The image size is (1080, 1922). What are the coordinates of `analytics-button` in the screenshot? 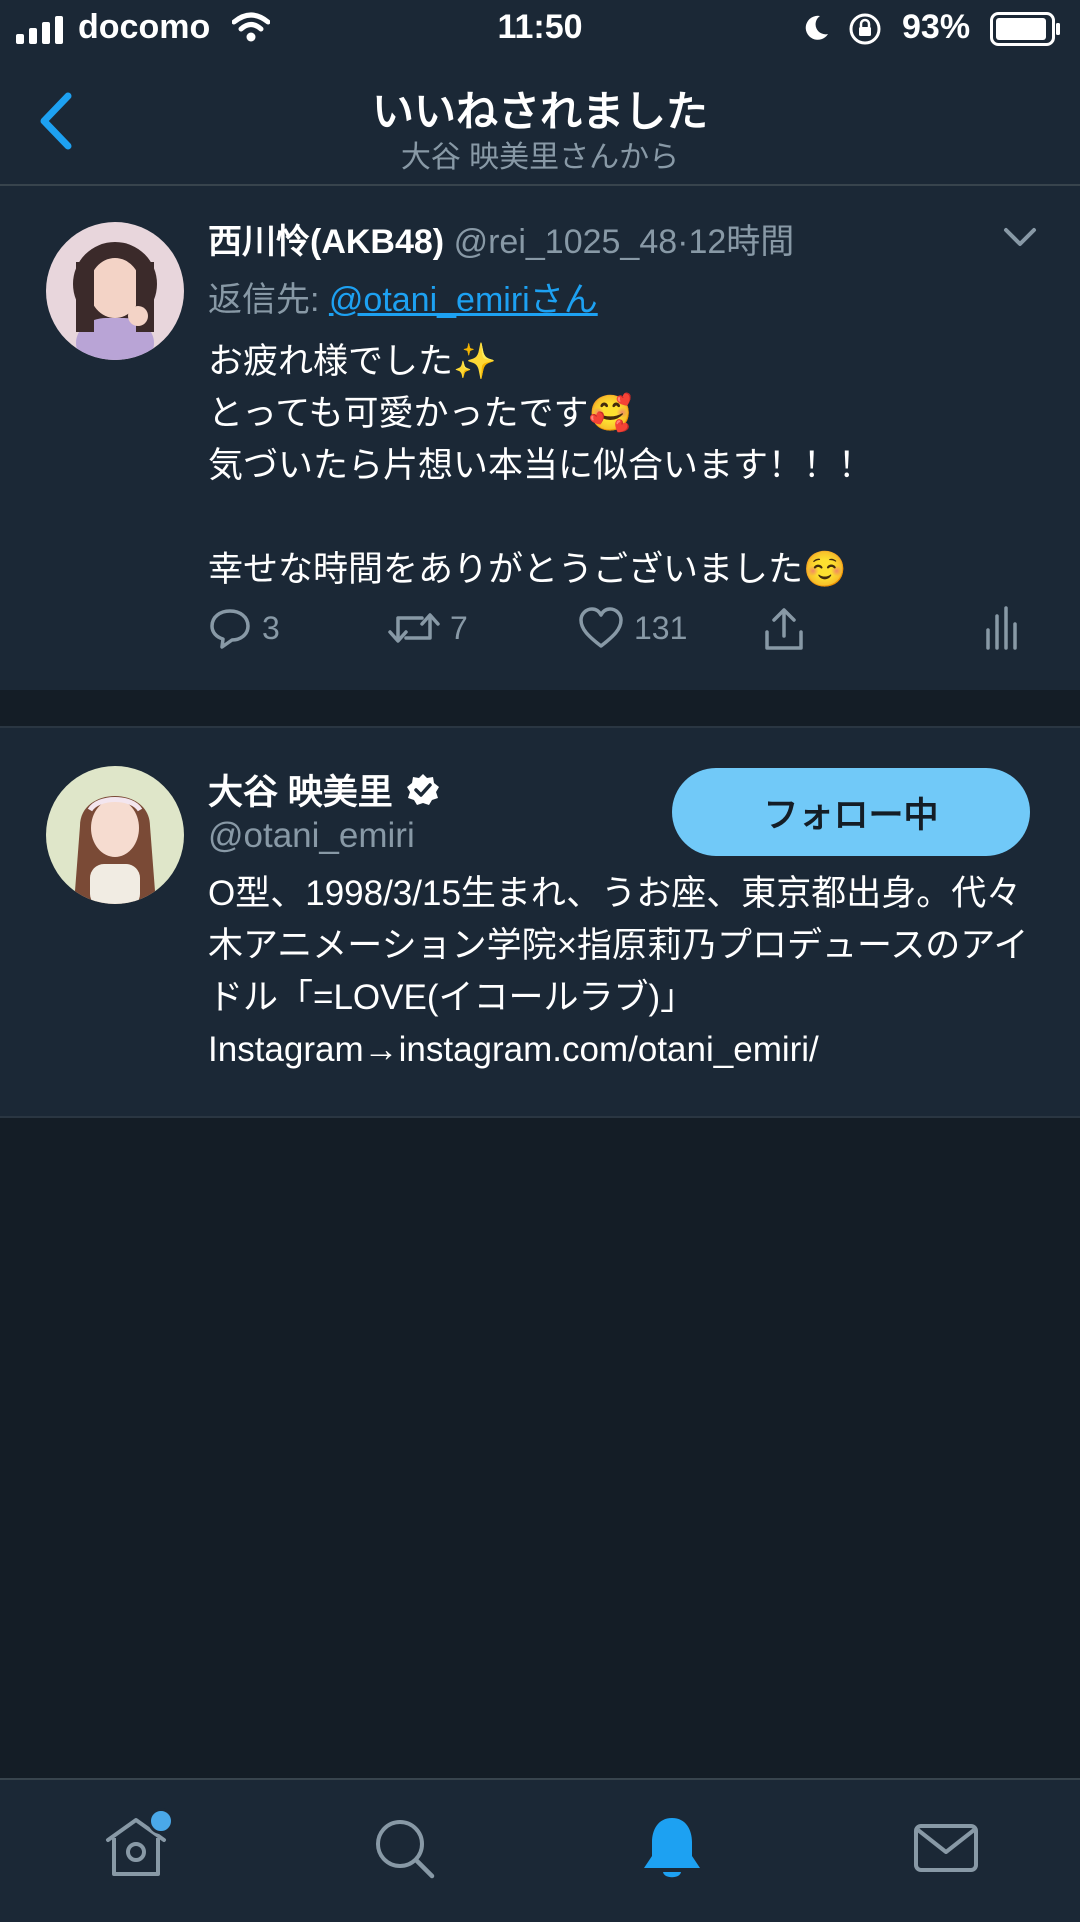 It's located at (1001, 629).